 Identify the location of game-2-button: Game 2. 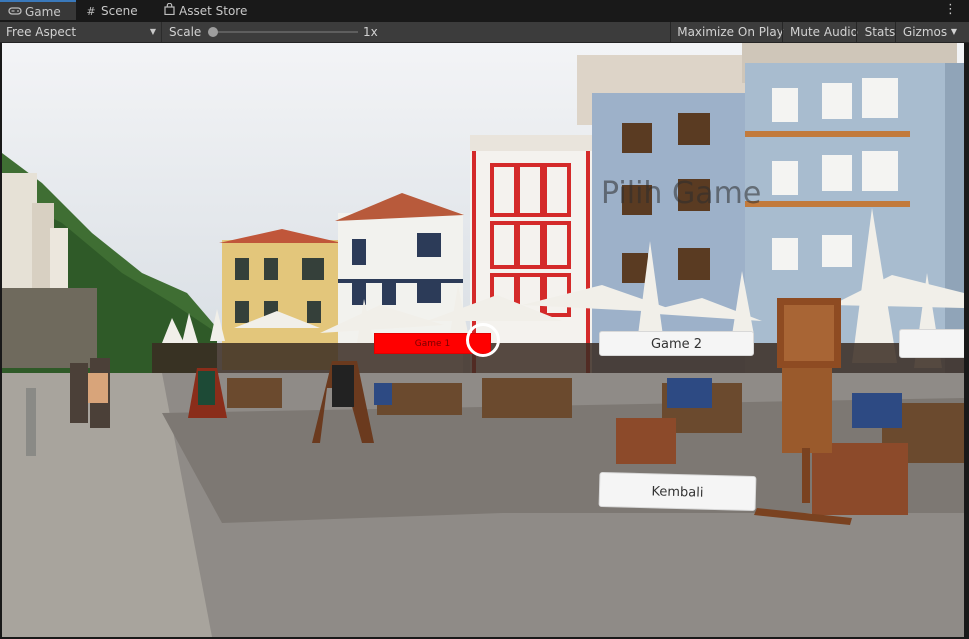
(676, 343).